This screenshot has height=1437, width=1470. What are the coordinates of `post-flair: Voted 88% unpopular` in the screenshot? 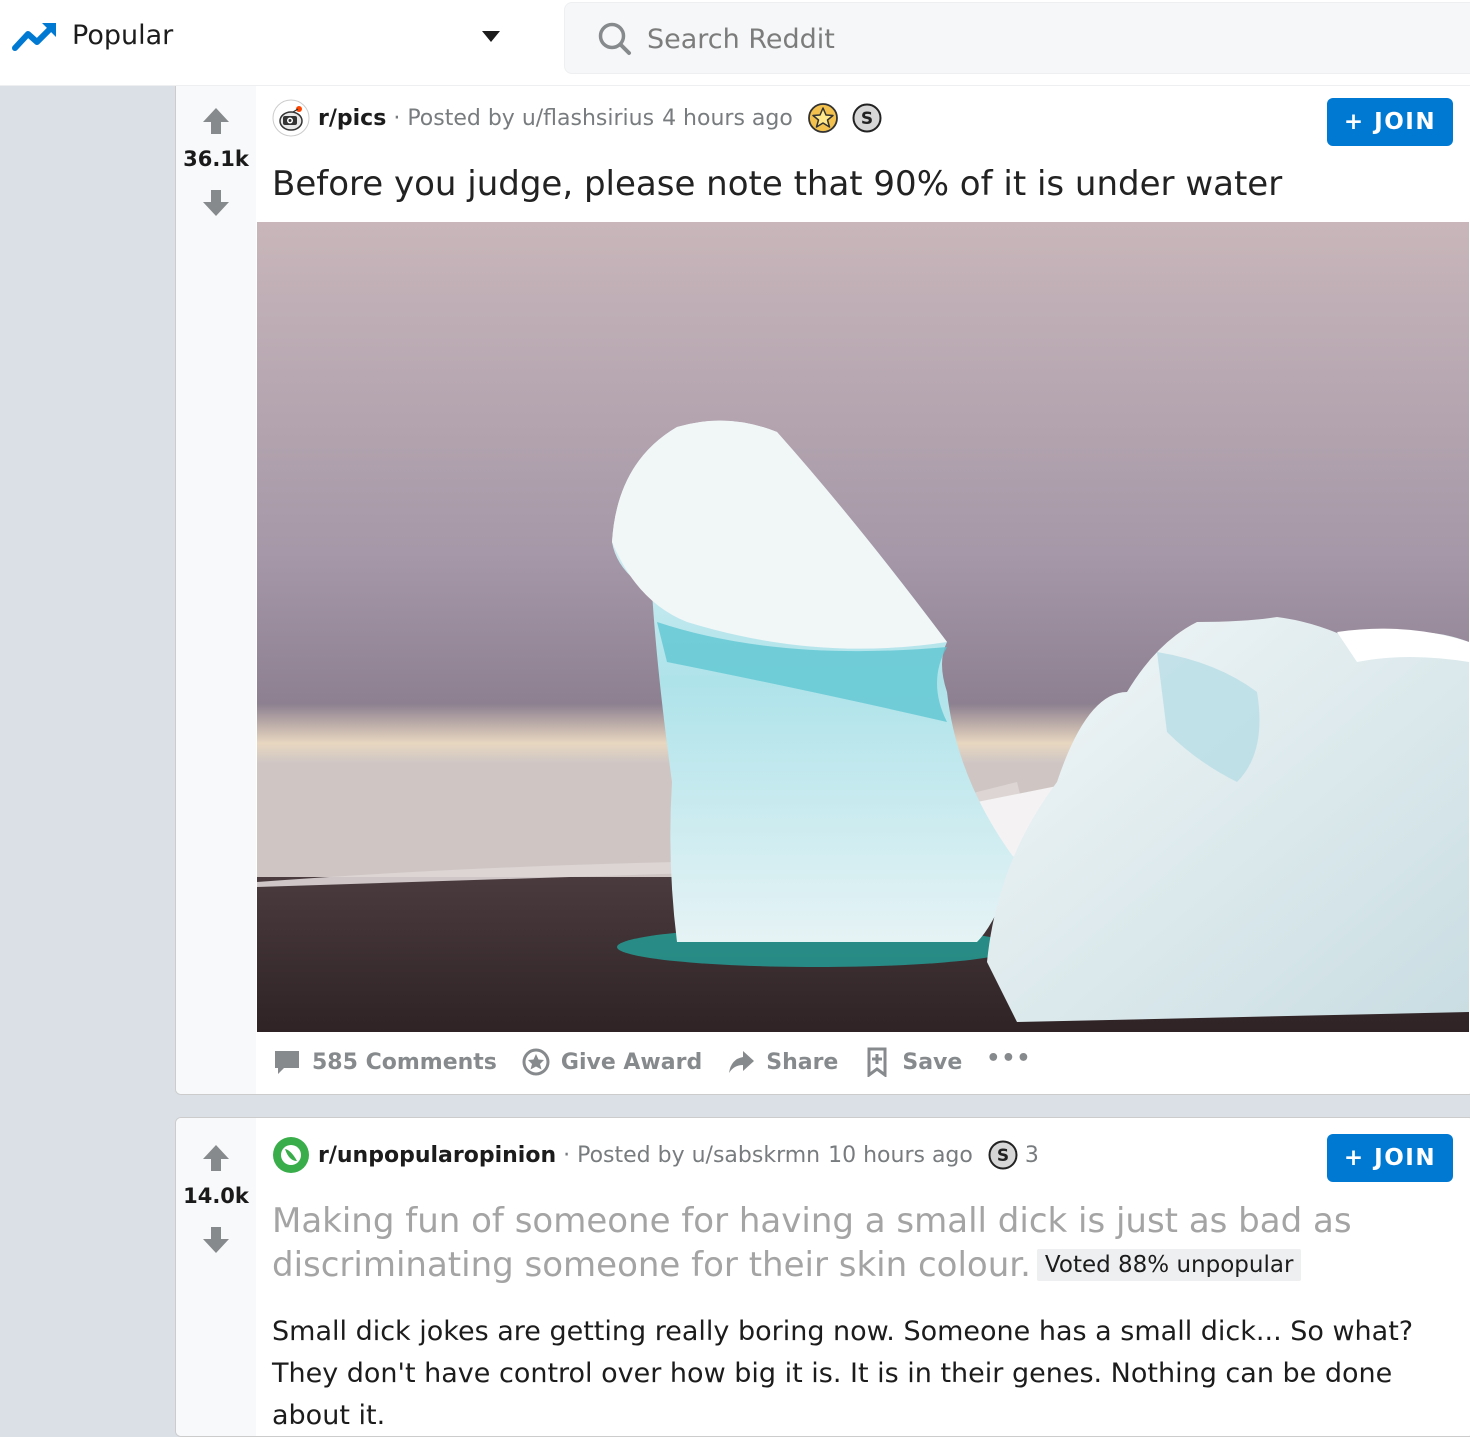 It's located at (1169, 1265).